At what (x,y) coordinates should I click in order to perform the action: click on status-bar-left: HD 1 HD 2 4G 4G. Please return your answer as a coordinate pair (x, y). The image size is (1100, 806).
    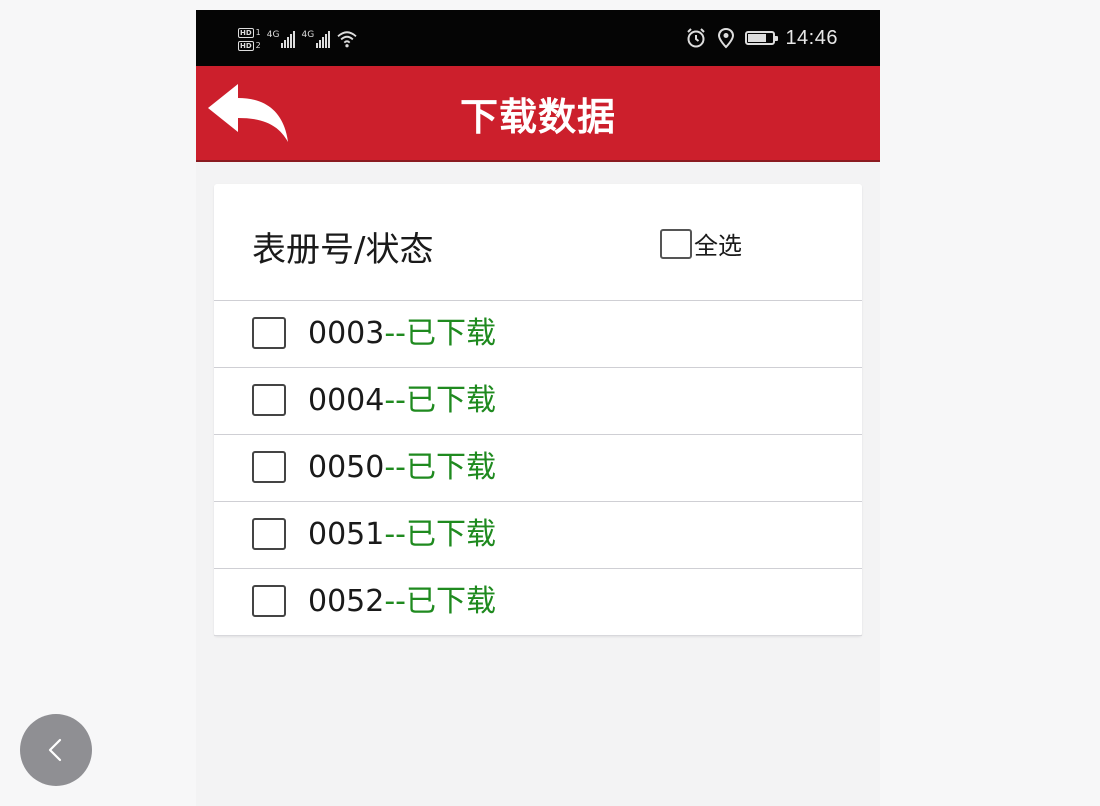
    Looking at the image, I should click on (298, 39).